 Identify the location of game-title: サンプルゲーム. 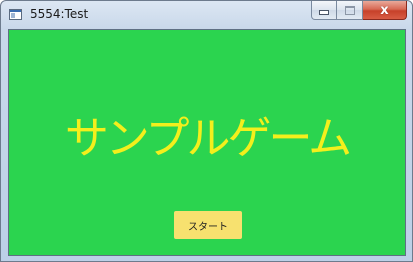
(208, 138).